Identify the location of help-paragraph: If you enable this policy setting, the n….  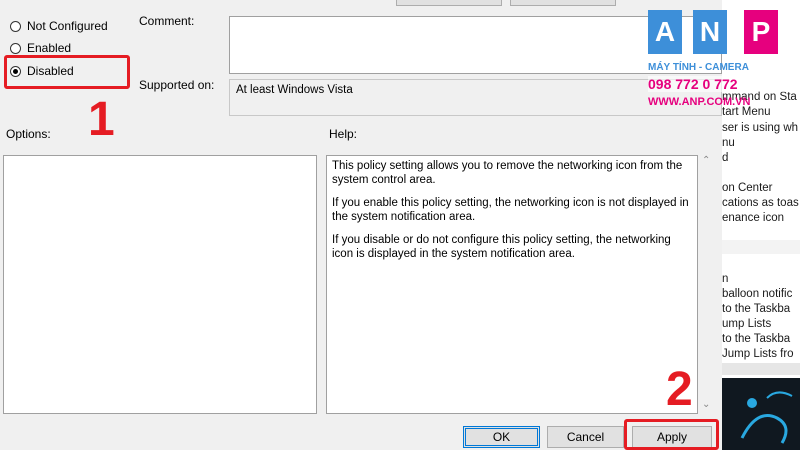
(510, 210).